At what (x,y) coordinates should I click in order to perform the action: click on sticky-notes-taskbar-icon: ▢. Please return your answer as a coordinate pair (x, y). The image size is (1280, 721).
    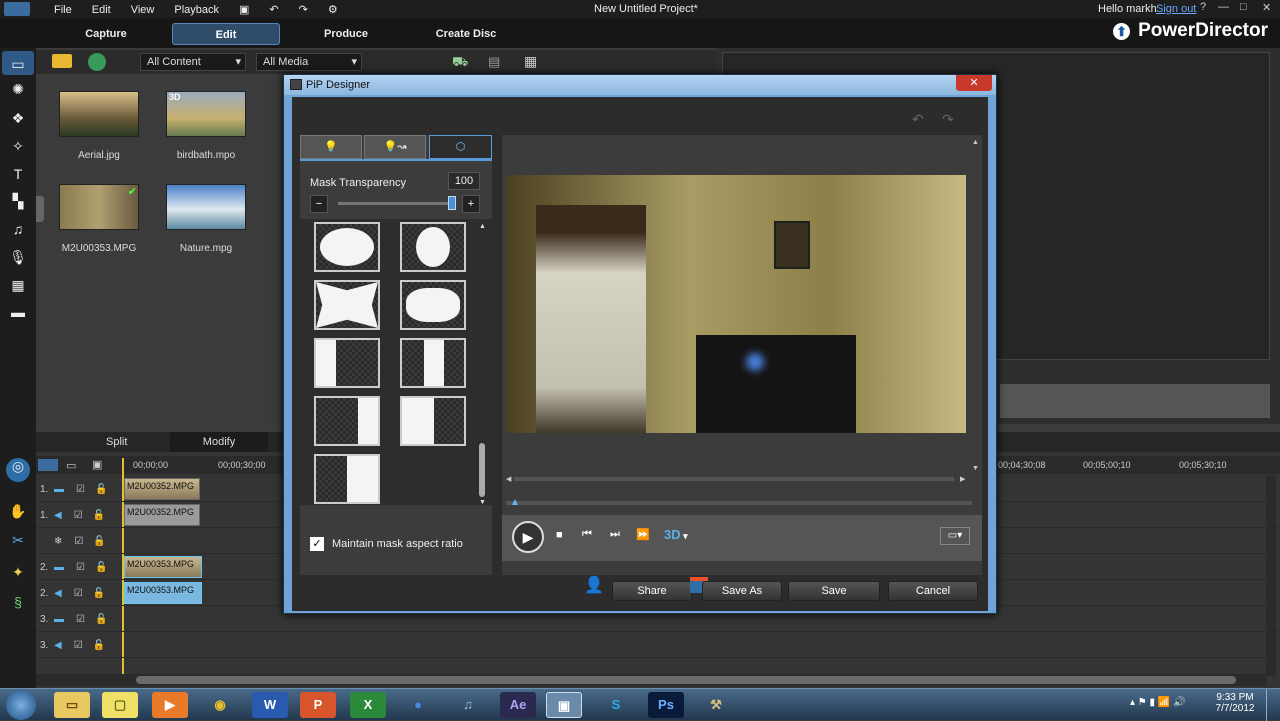
    Looking at the image, I should click on (120, 705).